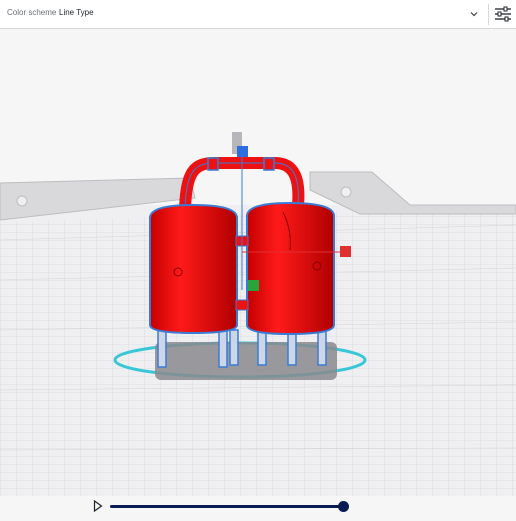 The image size is (516, 521). I want to click on color-scheme-value: Line Type, so click(76, 12).